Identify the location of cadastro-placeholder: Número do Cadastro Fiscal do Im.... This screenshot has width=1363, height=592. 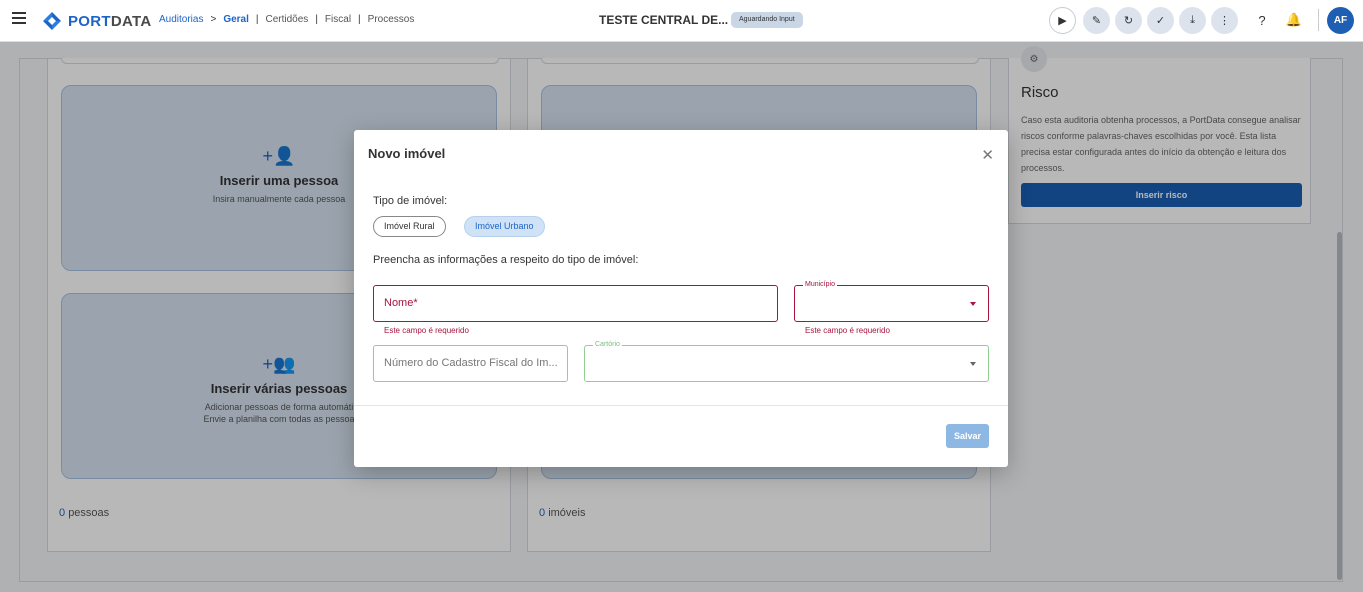
(471, 363).